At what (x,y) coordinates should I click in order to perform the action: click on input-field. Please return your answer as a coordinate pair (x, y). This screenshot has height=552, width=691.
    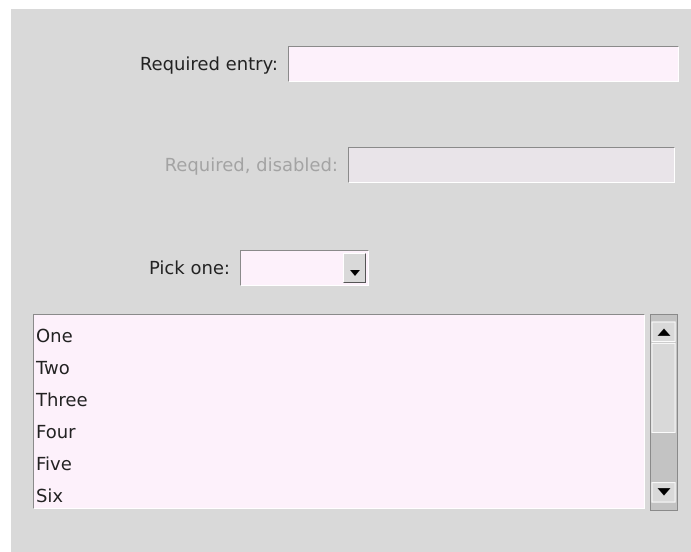
    Looking at the image, I should click on (483, 64).